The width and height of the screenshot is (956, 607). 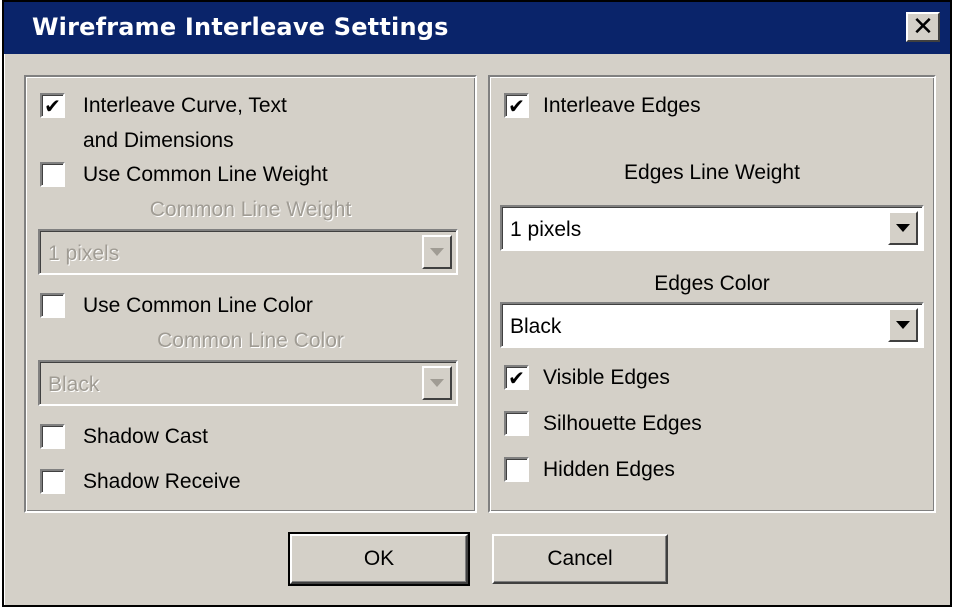 What do you see at coordinates (712, 228) in the screenshot?
I see `edges-line-weight-select: 1 pixels` at bounding box center [712, 228].